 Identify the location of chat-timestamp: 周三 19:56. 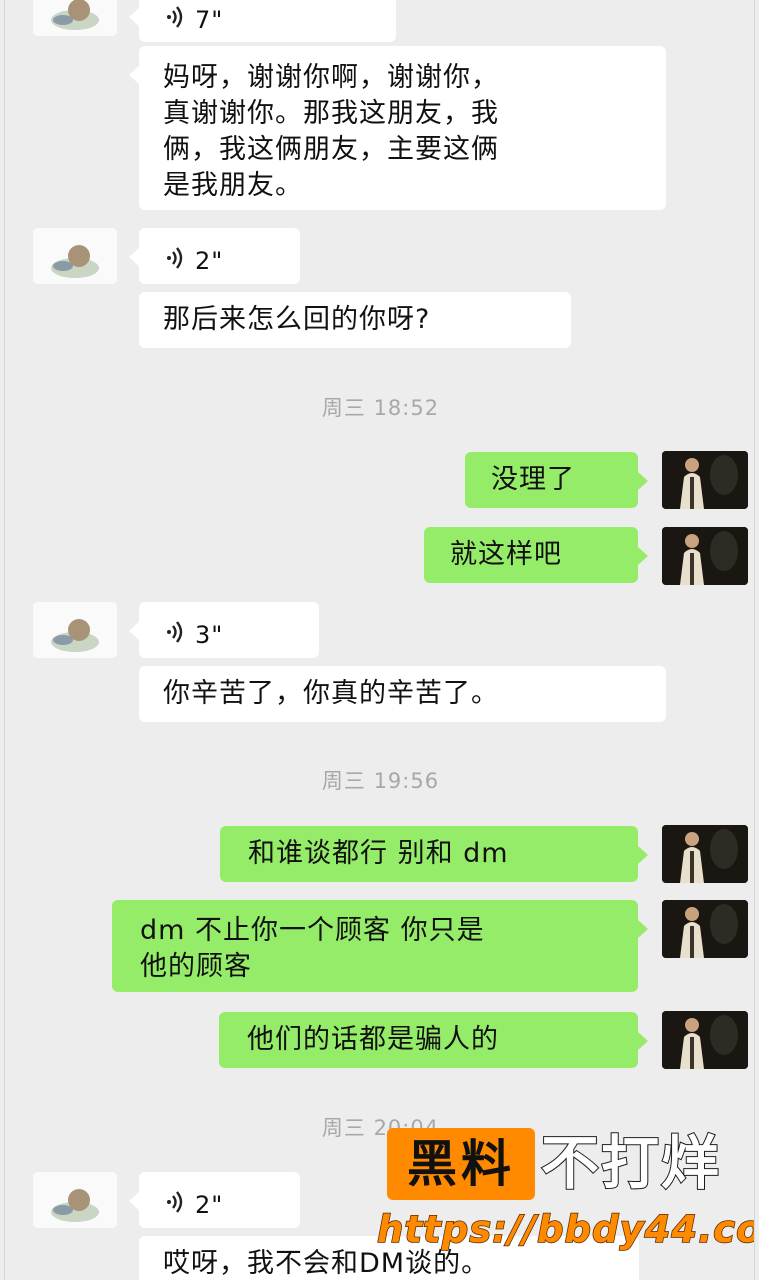
(380, 781).